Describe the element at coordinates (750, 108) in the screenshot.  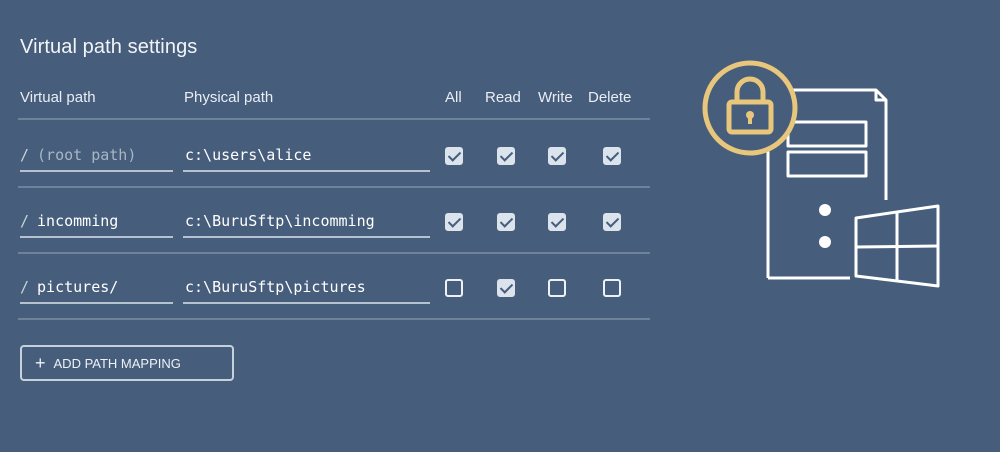
I see `lock-icon` at that location.